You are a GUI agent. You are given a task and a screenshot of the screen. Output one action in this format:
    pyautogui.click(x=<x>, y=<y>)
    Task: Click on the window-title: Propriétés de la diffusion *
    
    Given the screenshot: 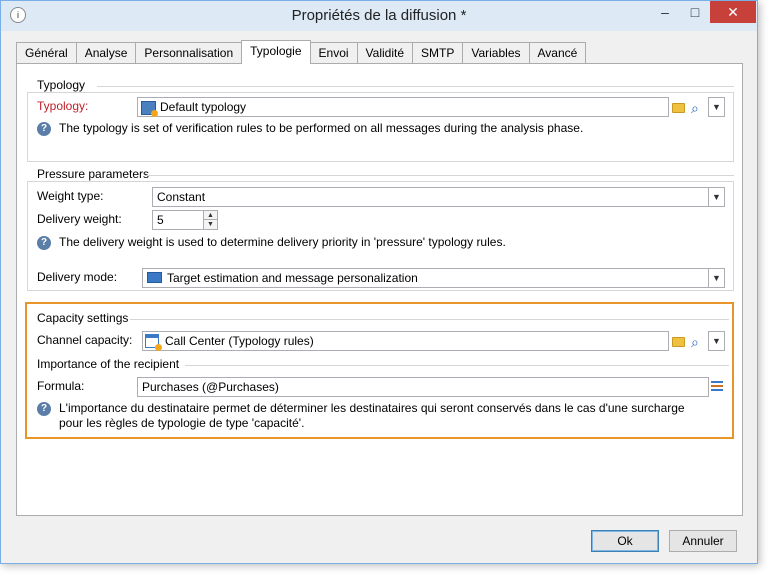 What is the action you would take?
    pyautogui.click(x=379, y=15)
    